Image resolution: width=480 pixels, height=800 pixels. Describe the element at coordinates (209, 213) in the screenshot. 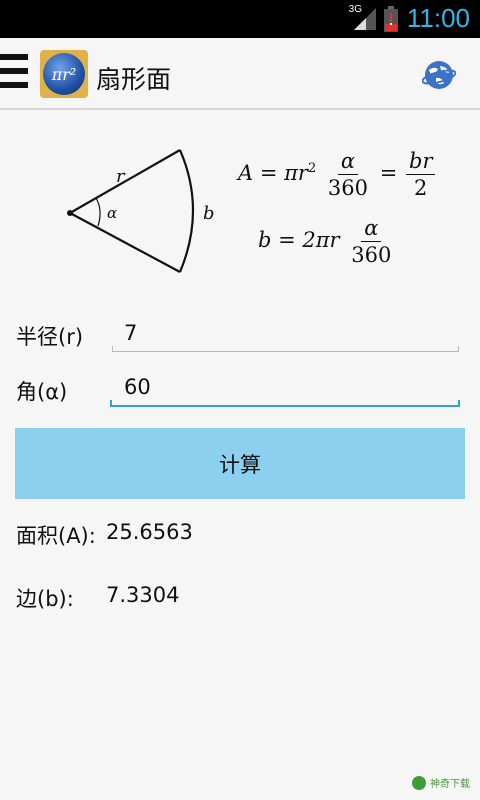

I see `arc-label: b` at that location.